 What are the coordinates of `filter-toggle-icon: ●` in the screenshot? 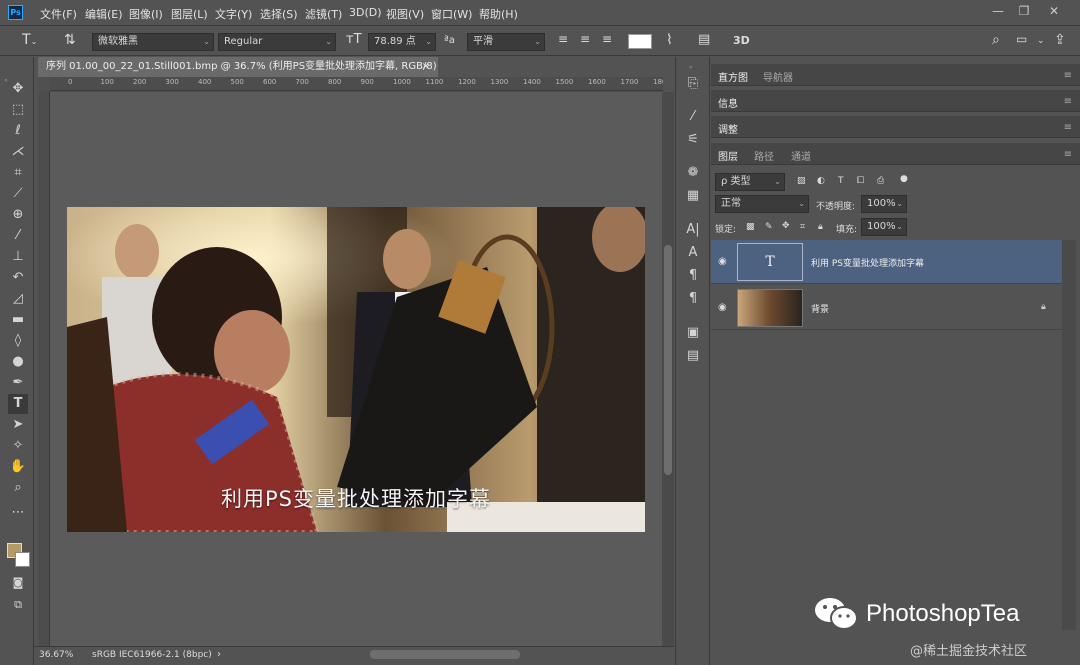 It's located at (904, 179).